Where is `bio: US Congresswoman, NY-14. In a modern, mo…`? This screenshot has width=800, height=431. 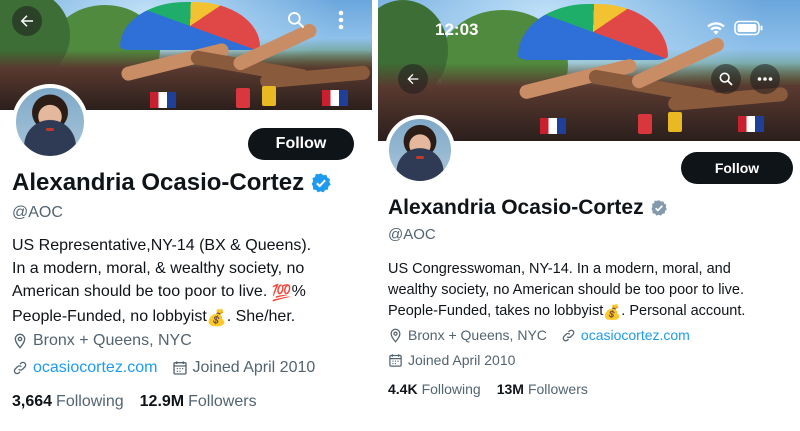
bio: US Congresswoman, NY-14. In a modern, mo… is located at coordinates (593, 291).